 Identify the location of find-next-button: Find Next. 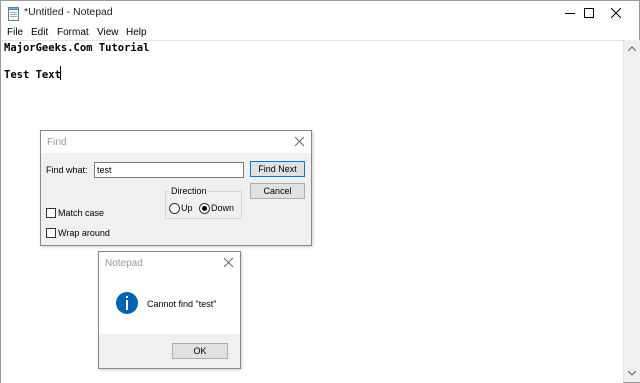
(277, 169).